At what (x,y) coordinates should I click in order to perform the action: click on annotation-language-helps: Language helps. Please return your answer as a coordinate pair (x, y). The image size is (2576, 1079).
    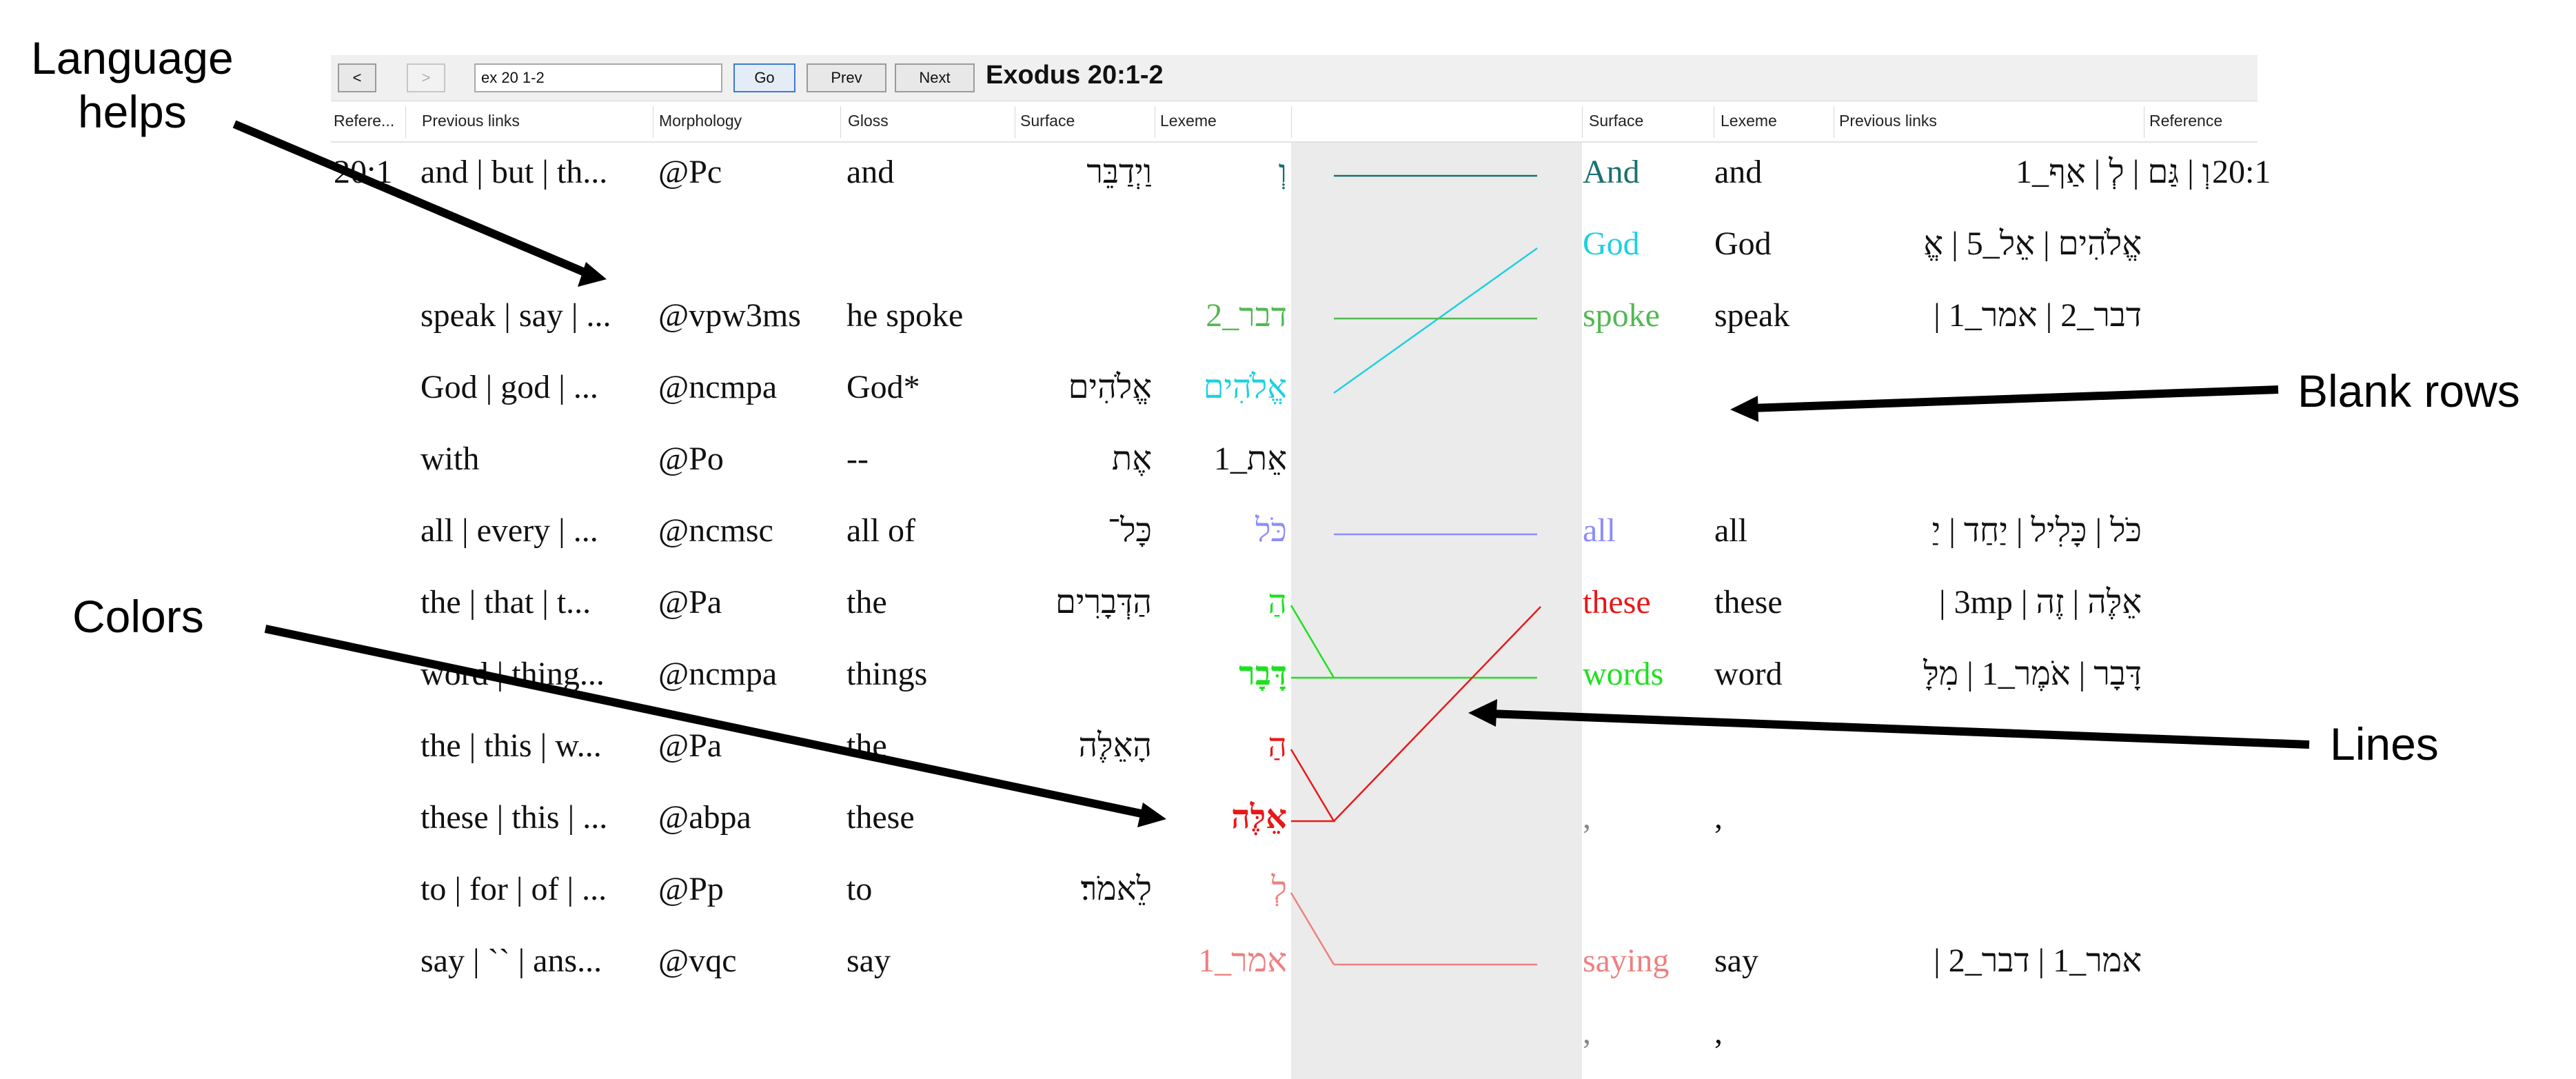
    Looking at the image, I should click on (132, 84).